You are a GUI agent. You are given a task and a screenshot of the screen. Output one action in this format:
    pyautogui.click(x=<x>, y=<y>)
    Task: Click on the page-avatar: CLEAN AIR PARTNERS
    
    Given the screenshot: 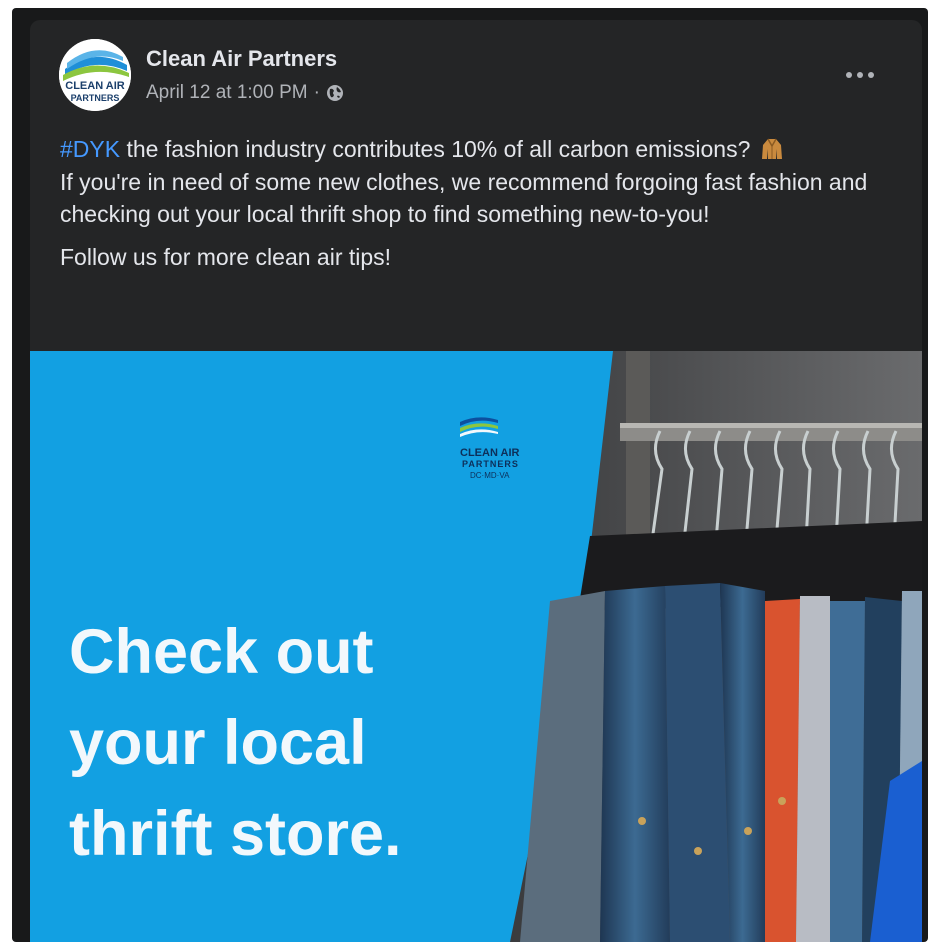 What is the action you would take?
    pyautogui.click(x=95, y=75)
    